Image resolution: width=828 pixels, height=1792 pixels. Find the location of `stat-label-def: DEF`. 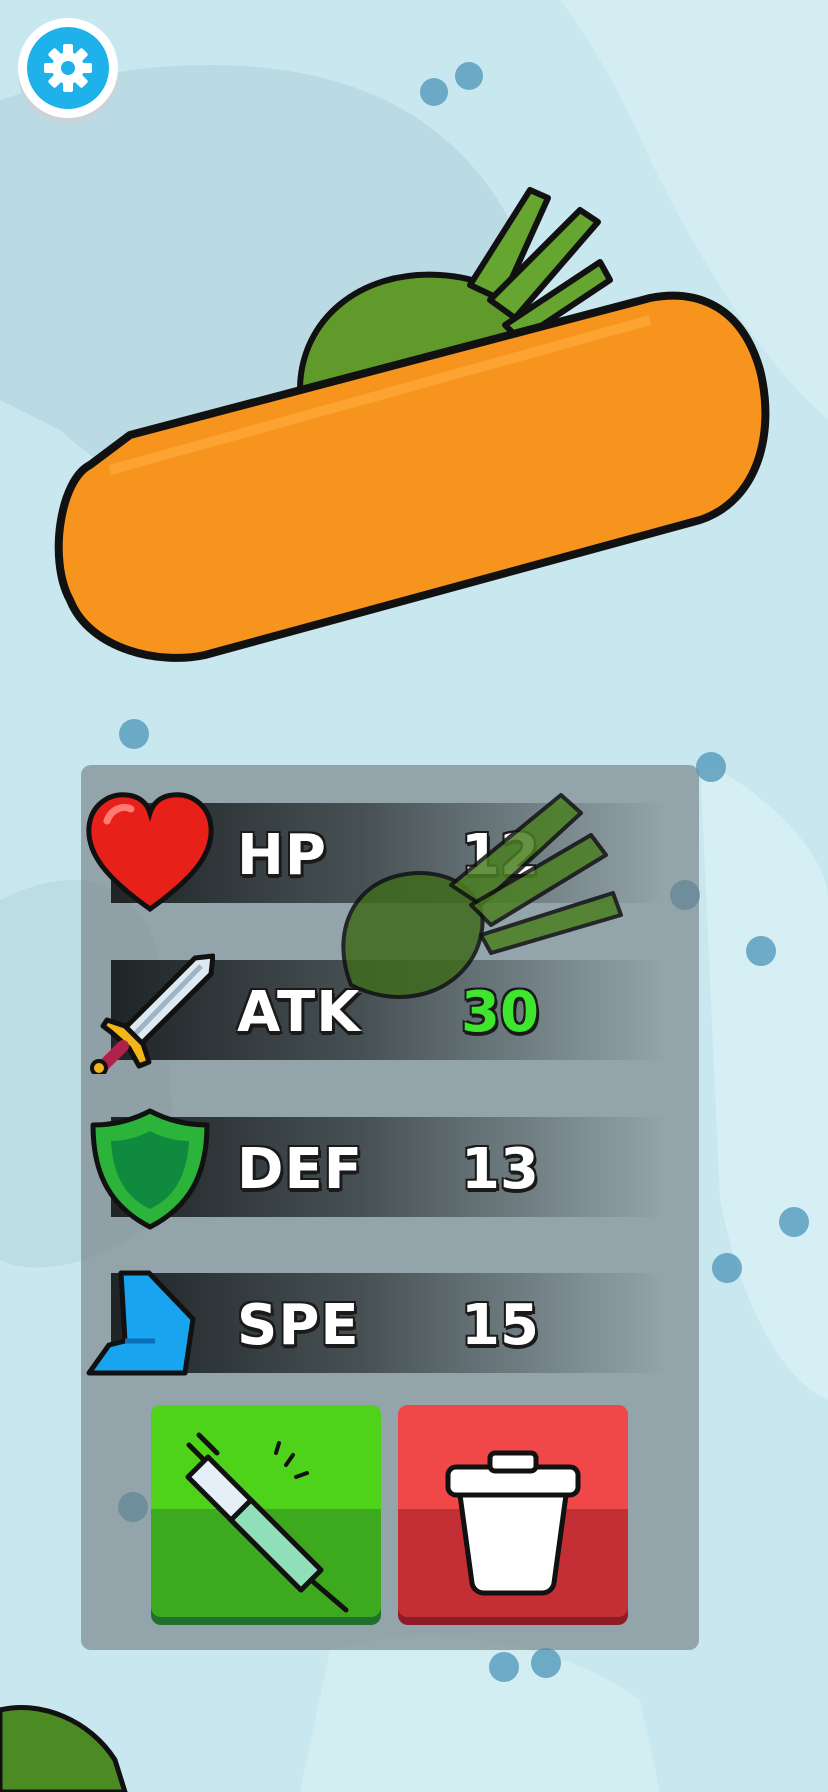

stat-label-def: DEF is located at coordinates (300, 1169).